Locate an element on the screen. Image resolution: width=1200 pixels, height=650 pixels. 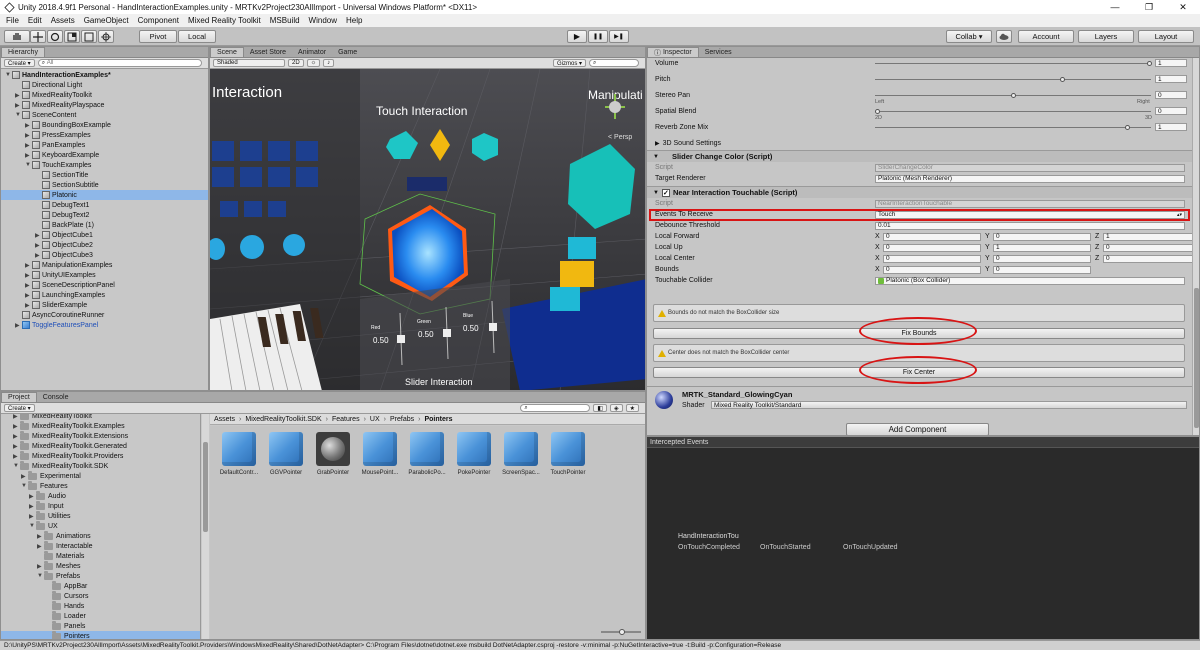
account-dropdown: Account is located at coordinates (1046, 36).